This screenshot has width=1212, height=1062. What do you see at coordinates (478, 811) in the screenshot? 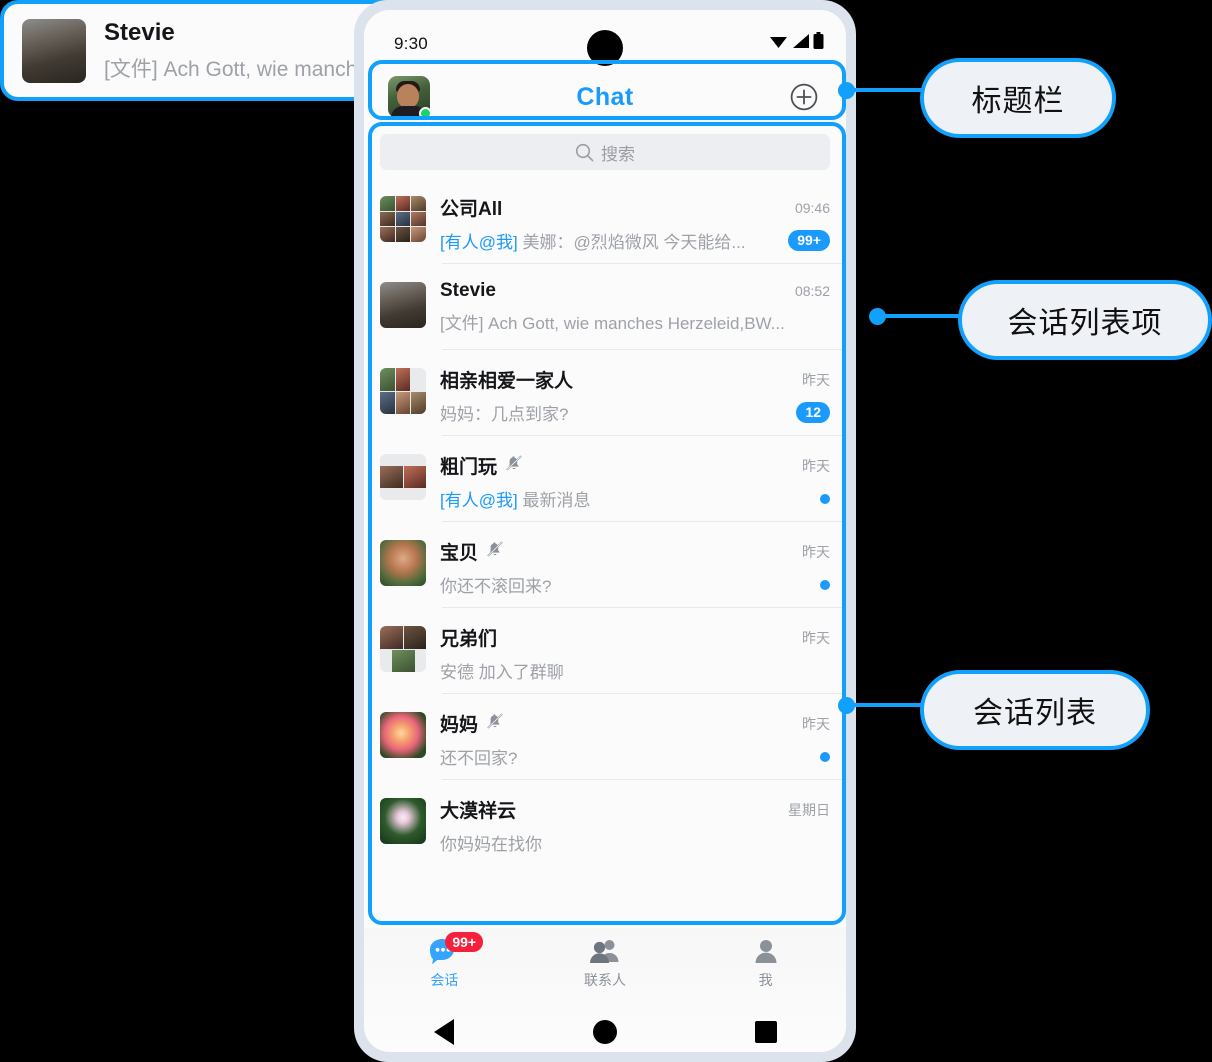
I see `conversation-name: 大漠祥云` at bounding box center [478, 811].